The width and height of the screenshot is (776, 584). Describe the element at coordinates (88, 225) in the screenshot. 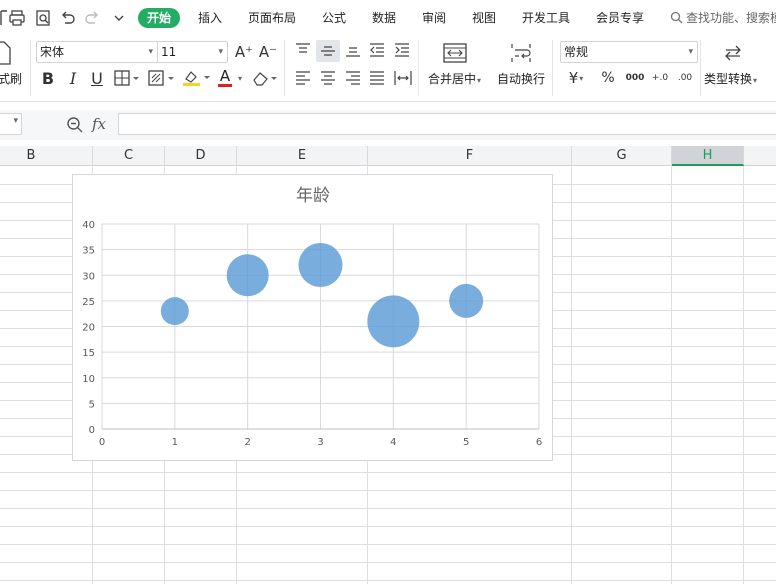

I see `y-tick-label: 40` at that location.